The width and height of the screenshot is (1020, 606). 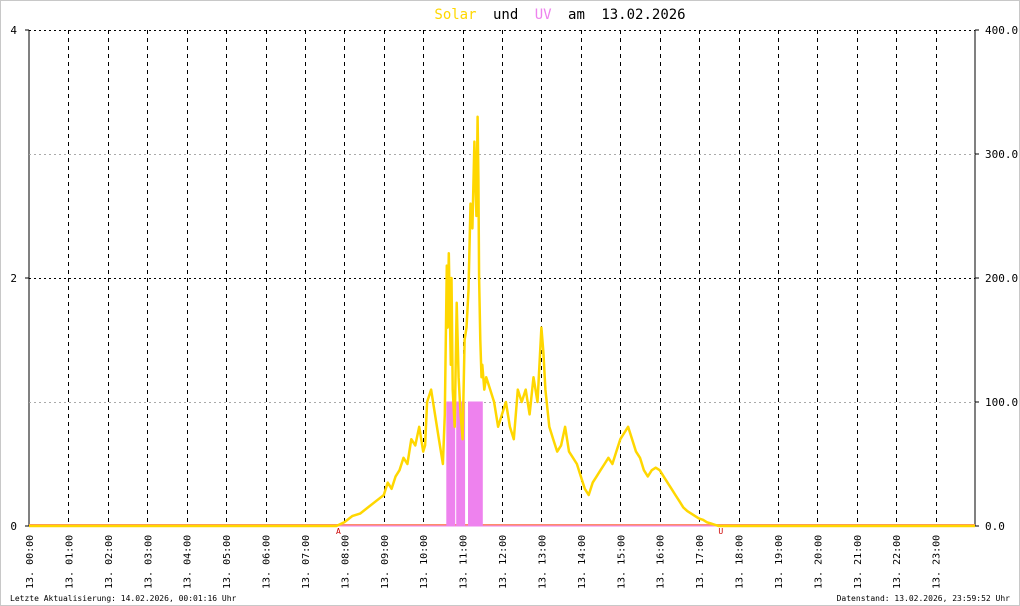 I want to click on left-tick-label: 4, so click(x=13, y=30).